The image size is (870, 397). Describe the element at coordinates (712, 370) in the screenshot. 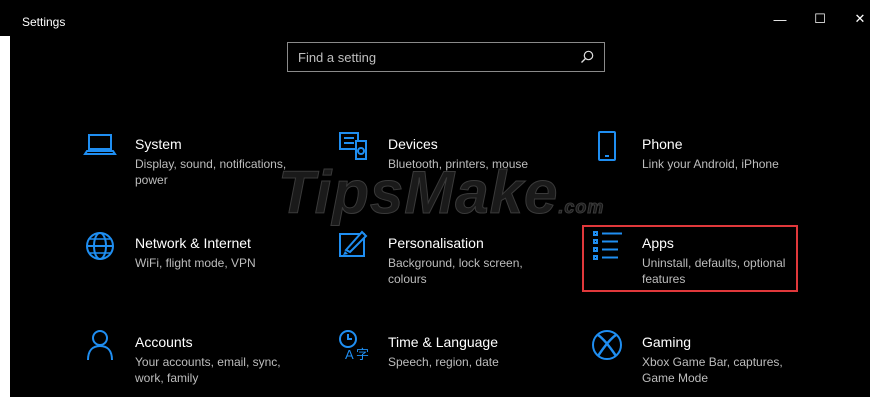

I see `tile-description: Xbox Game Bar, captures, Game Mode` at that location.